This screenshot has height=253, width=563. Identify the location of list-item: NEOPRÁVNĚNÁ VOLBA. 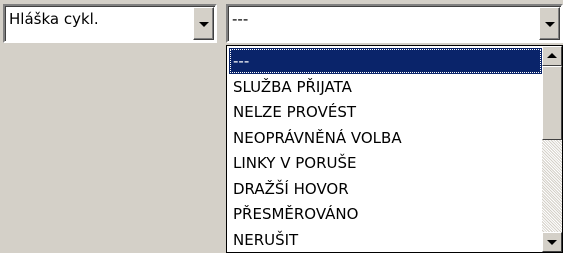
(385, 138).